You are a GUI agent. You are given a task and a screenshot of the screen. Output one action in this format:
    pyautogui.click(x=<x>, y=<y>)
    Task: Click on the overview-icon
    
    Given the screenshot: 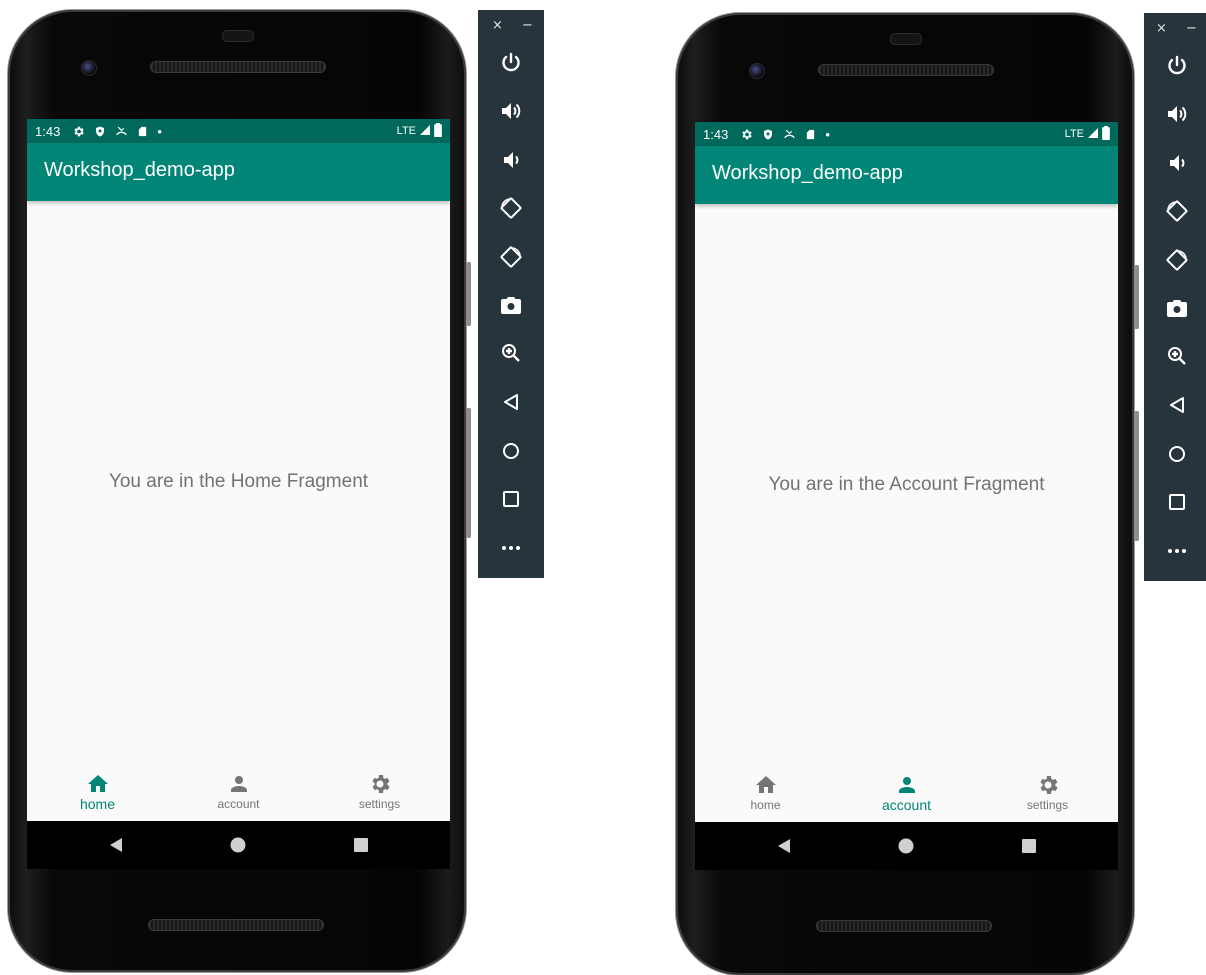 What is the action you would take?
    pyautogui.click(x=511, y=499)
    